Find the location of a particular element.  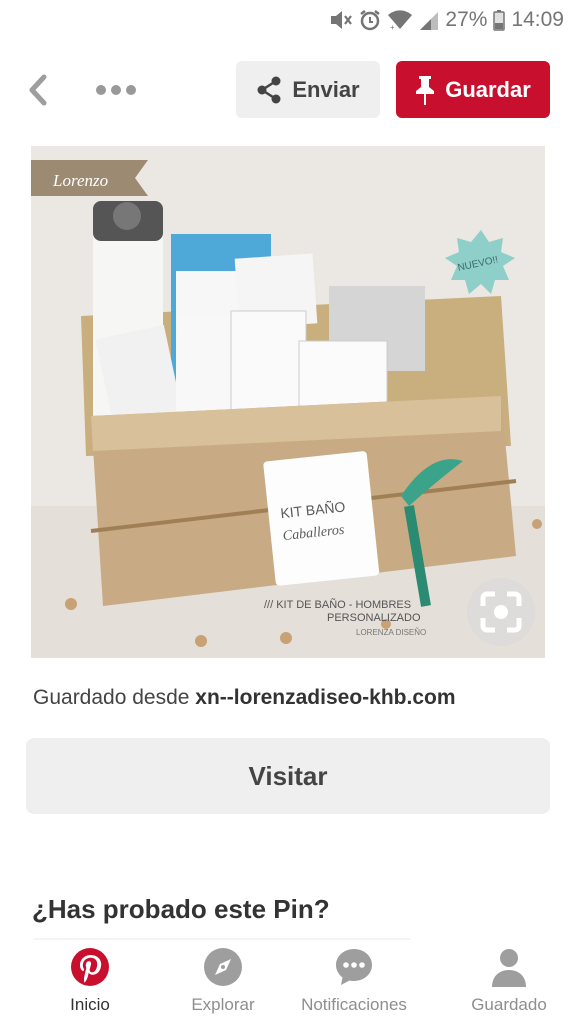

profile-icon is located at coordinates (509, 967).